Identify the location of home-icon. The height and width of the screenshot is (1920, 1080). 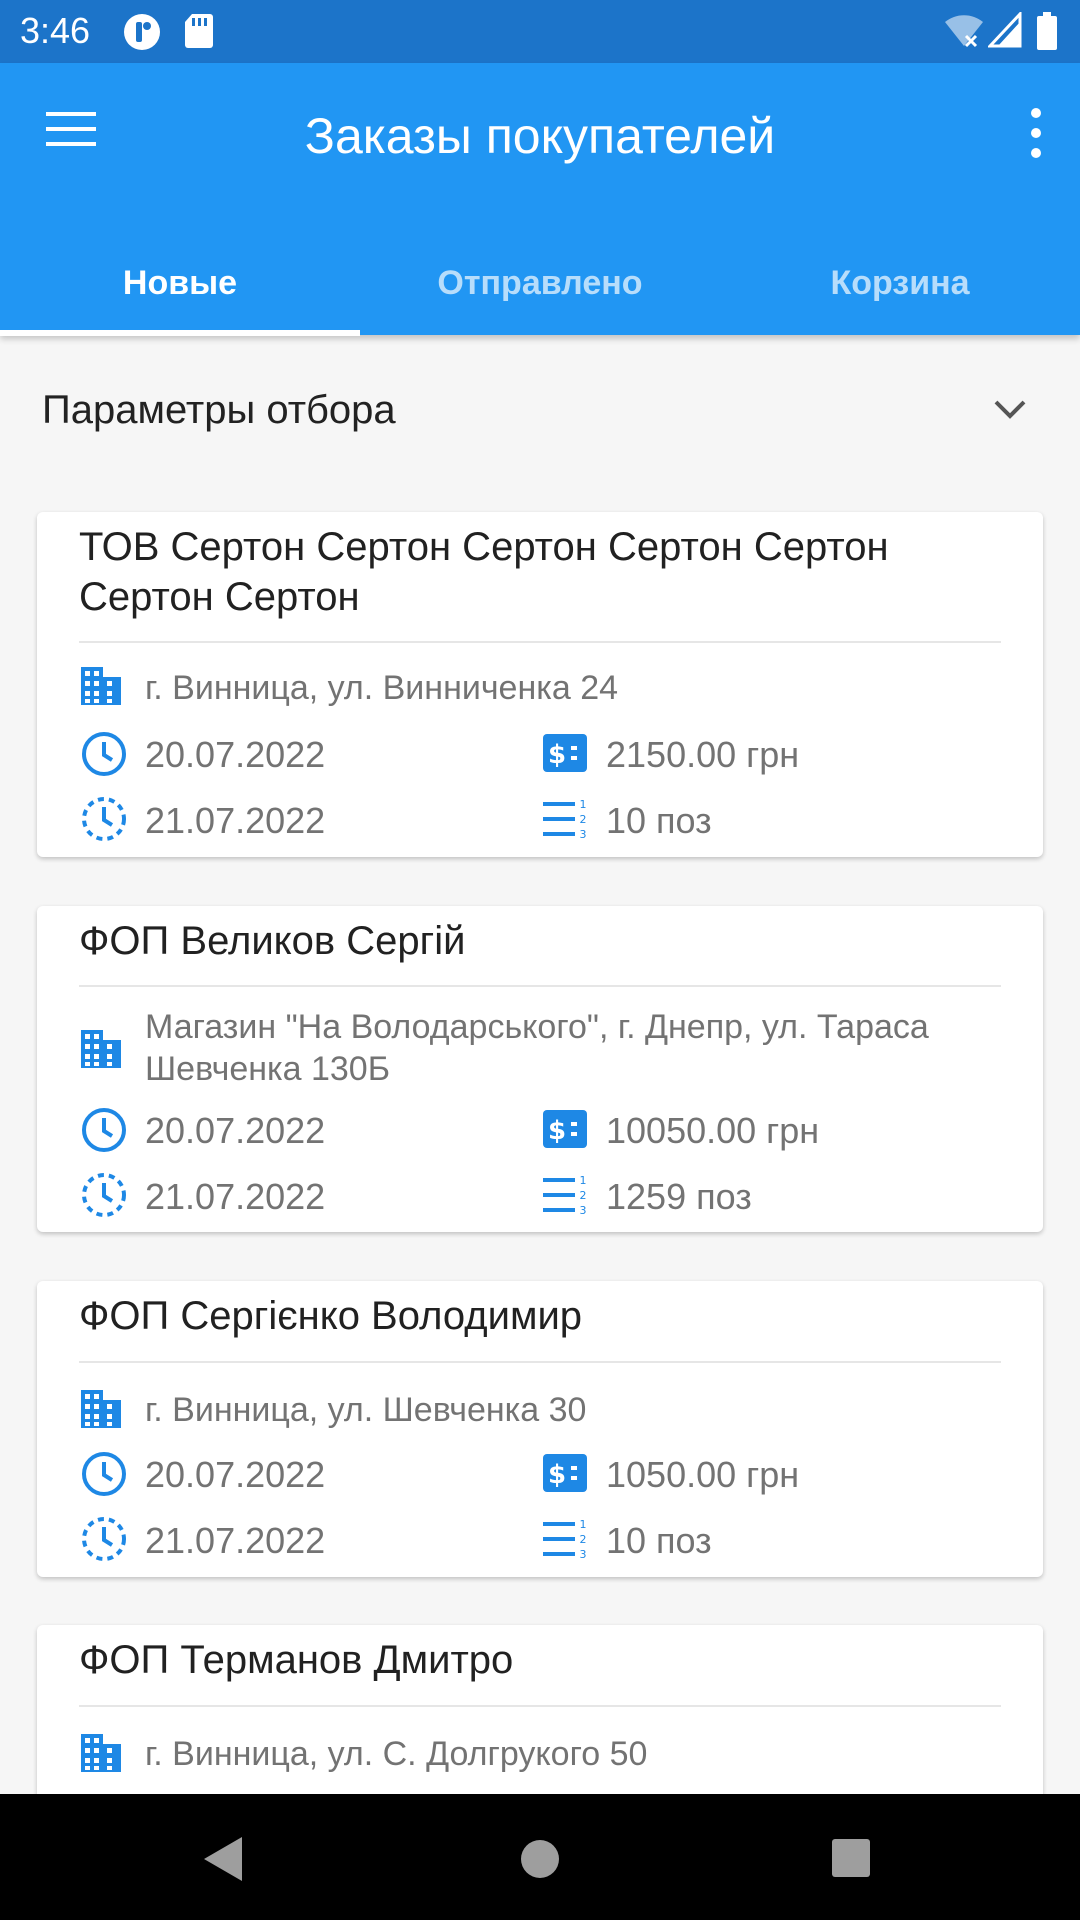
(540, 1859).